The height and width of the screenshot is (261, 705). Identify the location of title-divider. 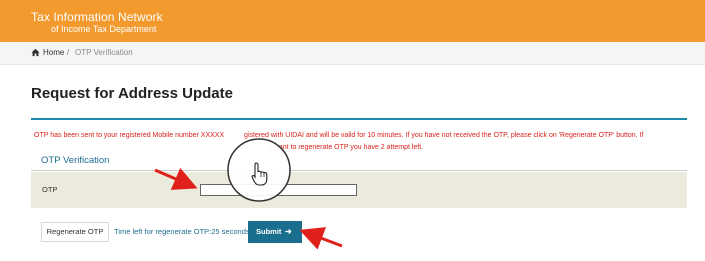
(359, 119).